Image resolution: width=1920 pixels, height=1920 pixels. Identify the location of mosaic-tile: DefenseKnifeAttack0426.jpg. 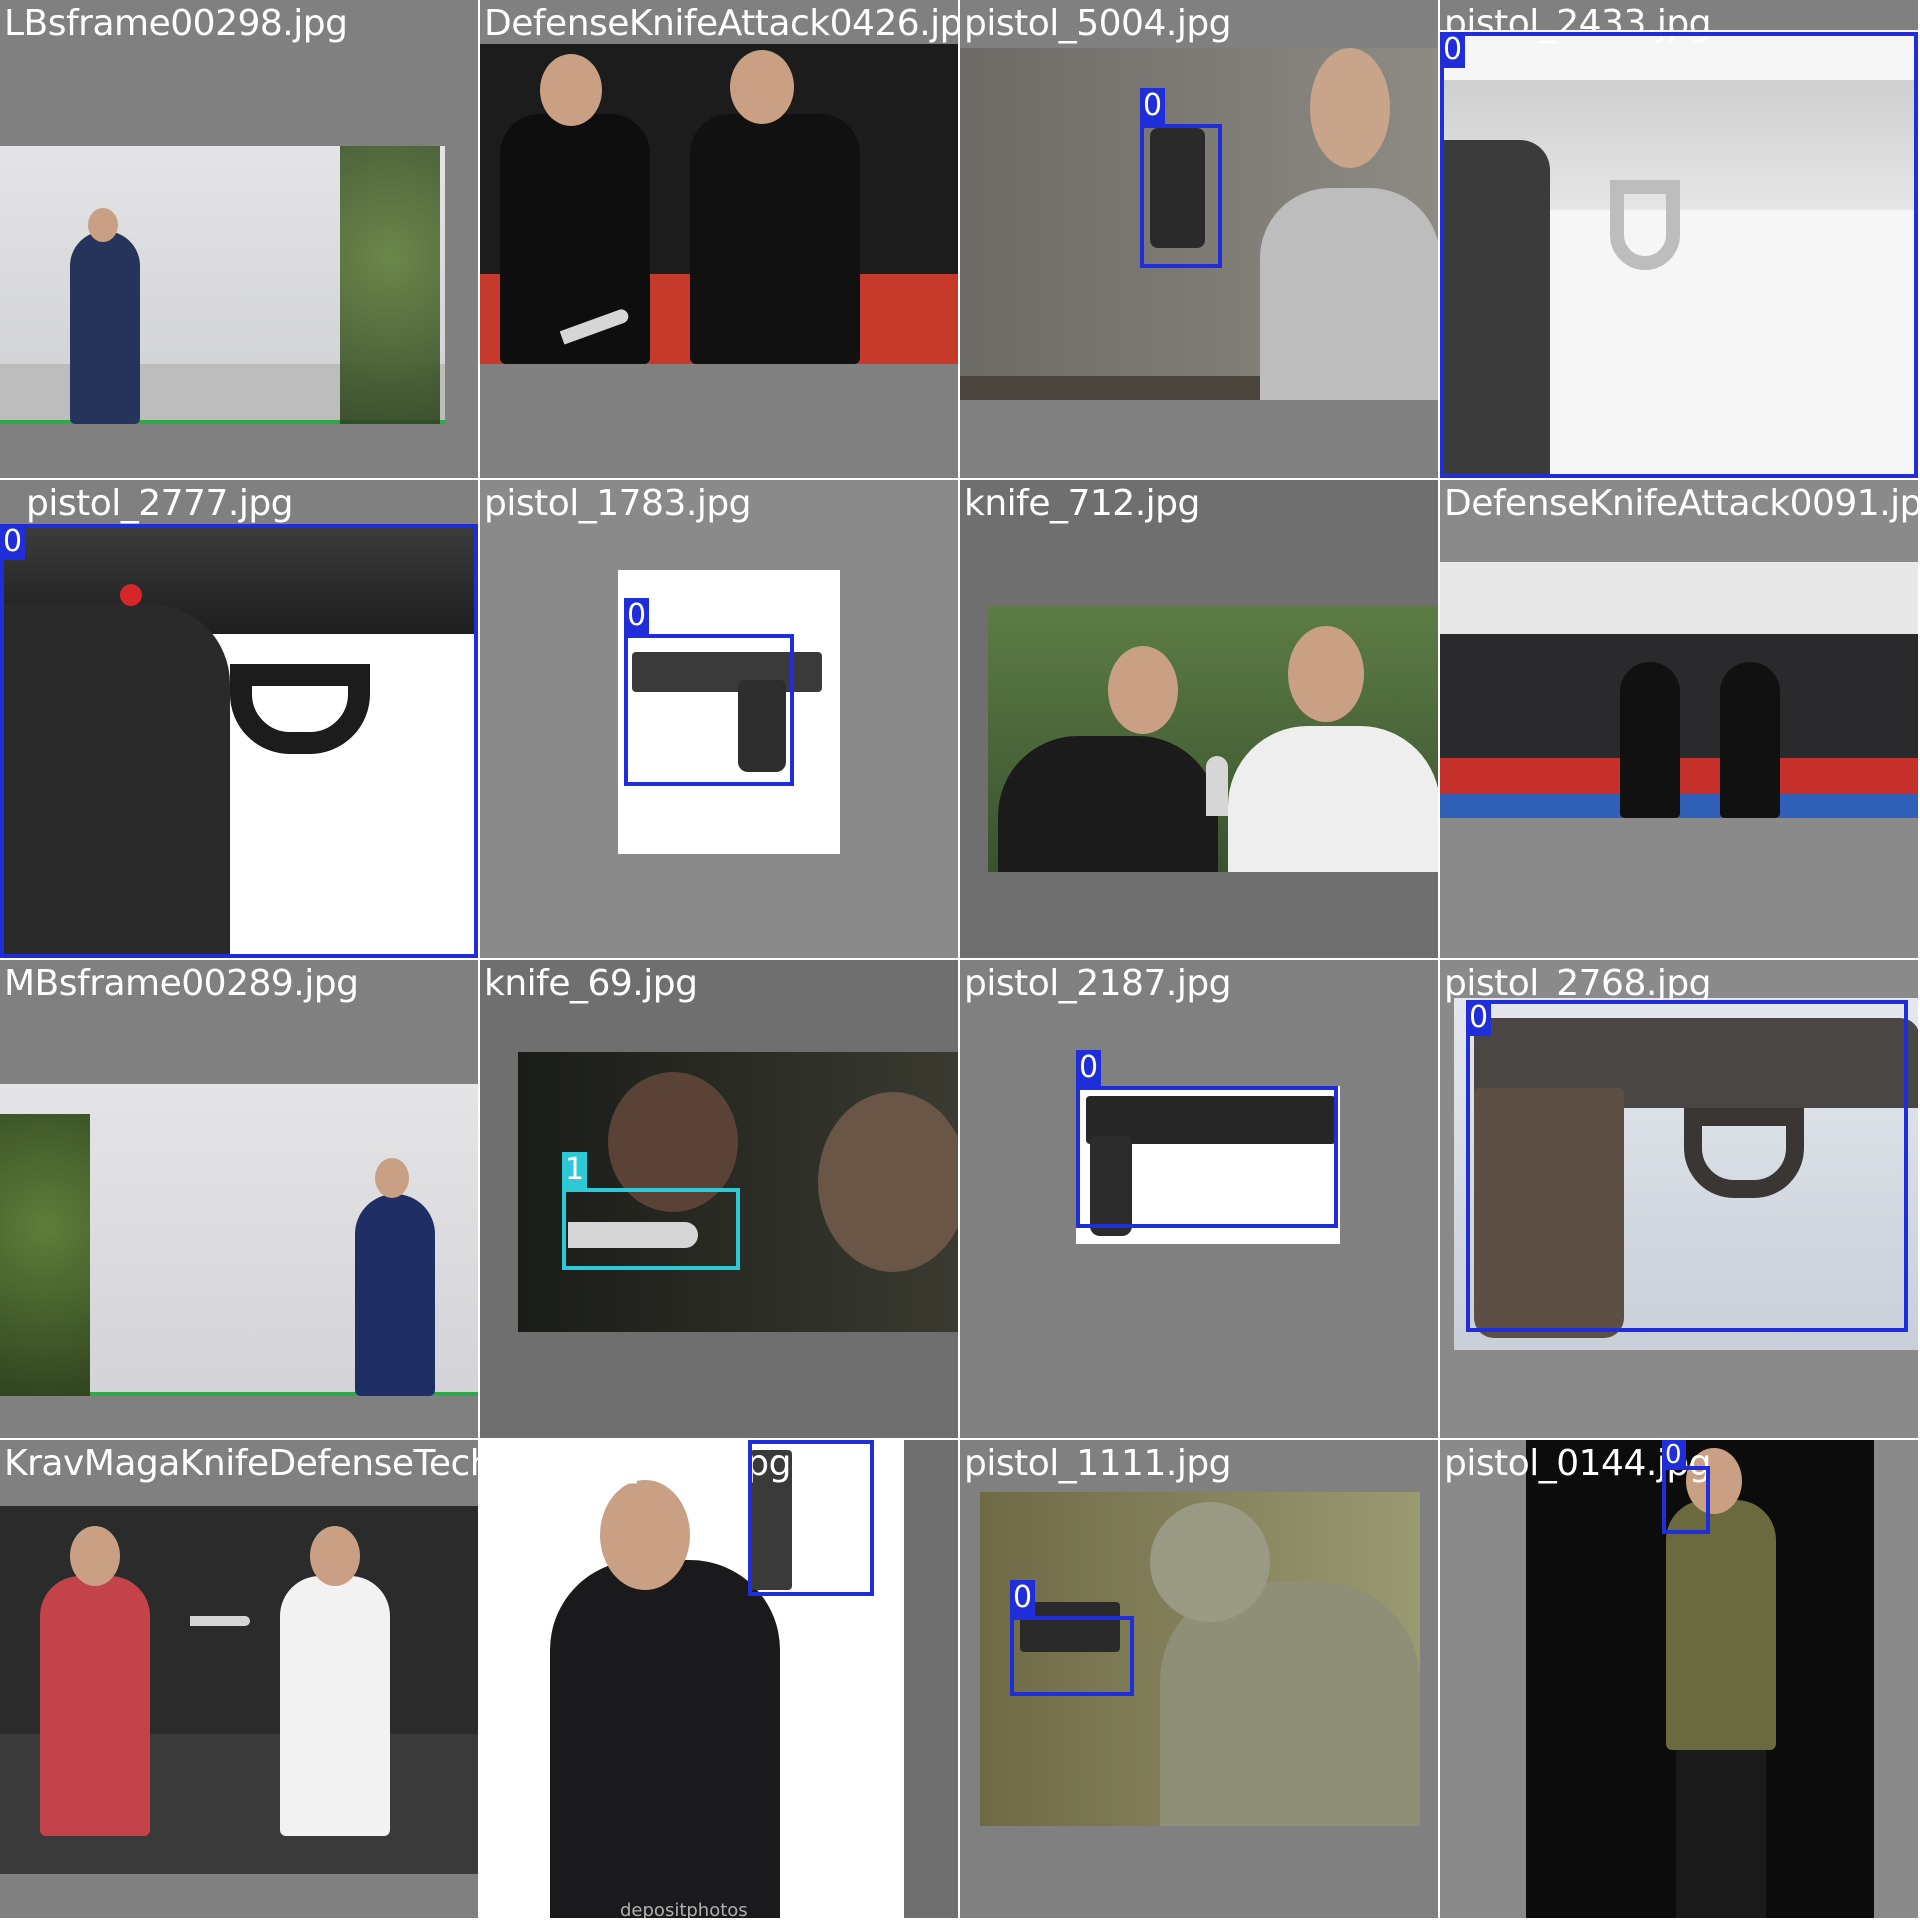
(720, 240).